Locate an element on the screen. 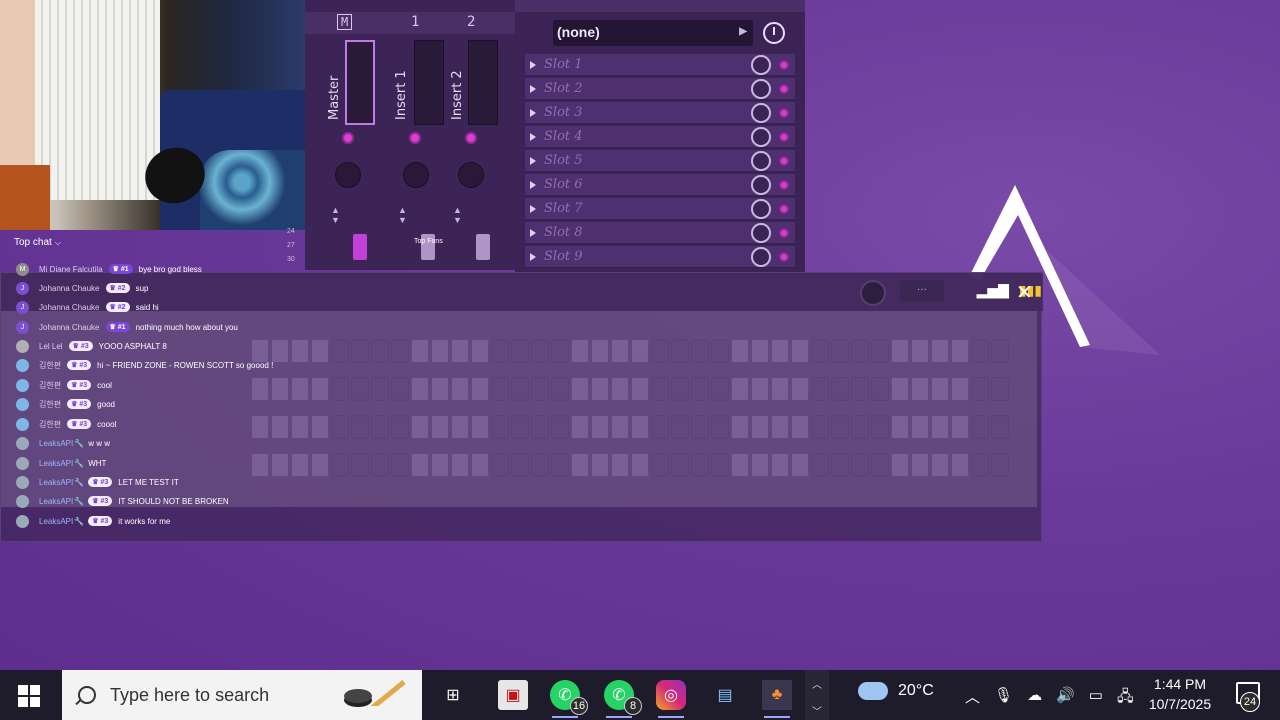  windows-start-icon is located at coordinates (29, 696).